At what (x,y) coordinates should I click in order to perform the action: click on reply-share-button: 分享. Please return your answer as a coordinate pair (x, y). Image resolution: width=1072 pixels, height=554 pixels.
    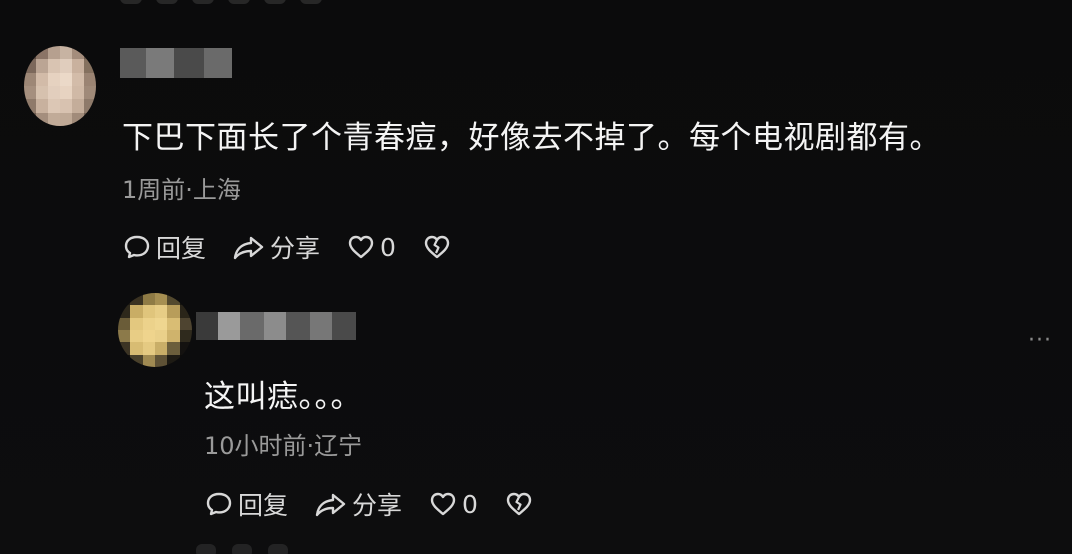
    Looking at the image, I should click on (358, 504).